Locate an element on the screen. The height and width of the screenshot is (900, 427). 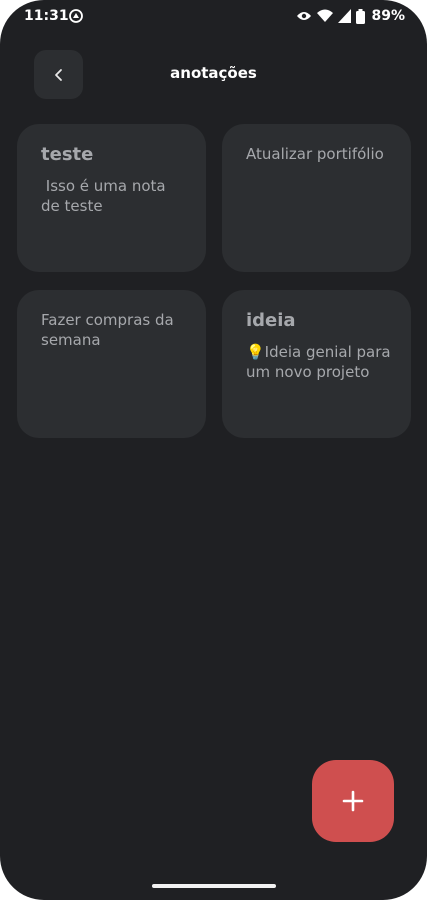
app-notification-icon is located at coordinates (76, 16).